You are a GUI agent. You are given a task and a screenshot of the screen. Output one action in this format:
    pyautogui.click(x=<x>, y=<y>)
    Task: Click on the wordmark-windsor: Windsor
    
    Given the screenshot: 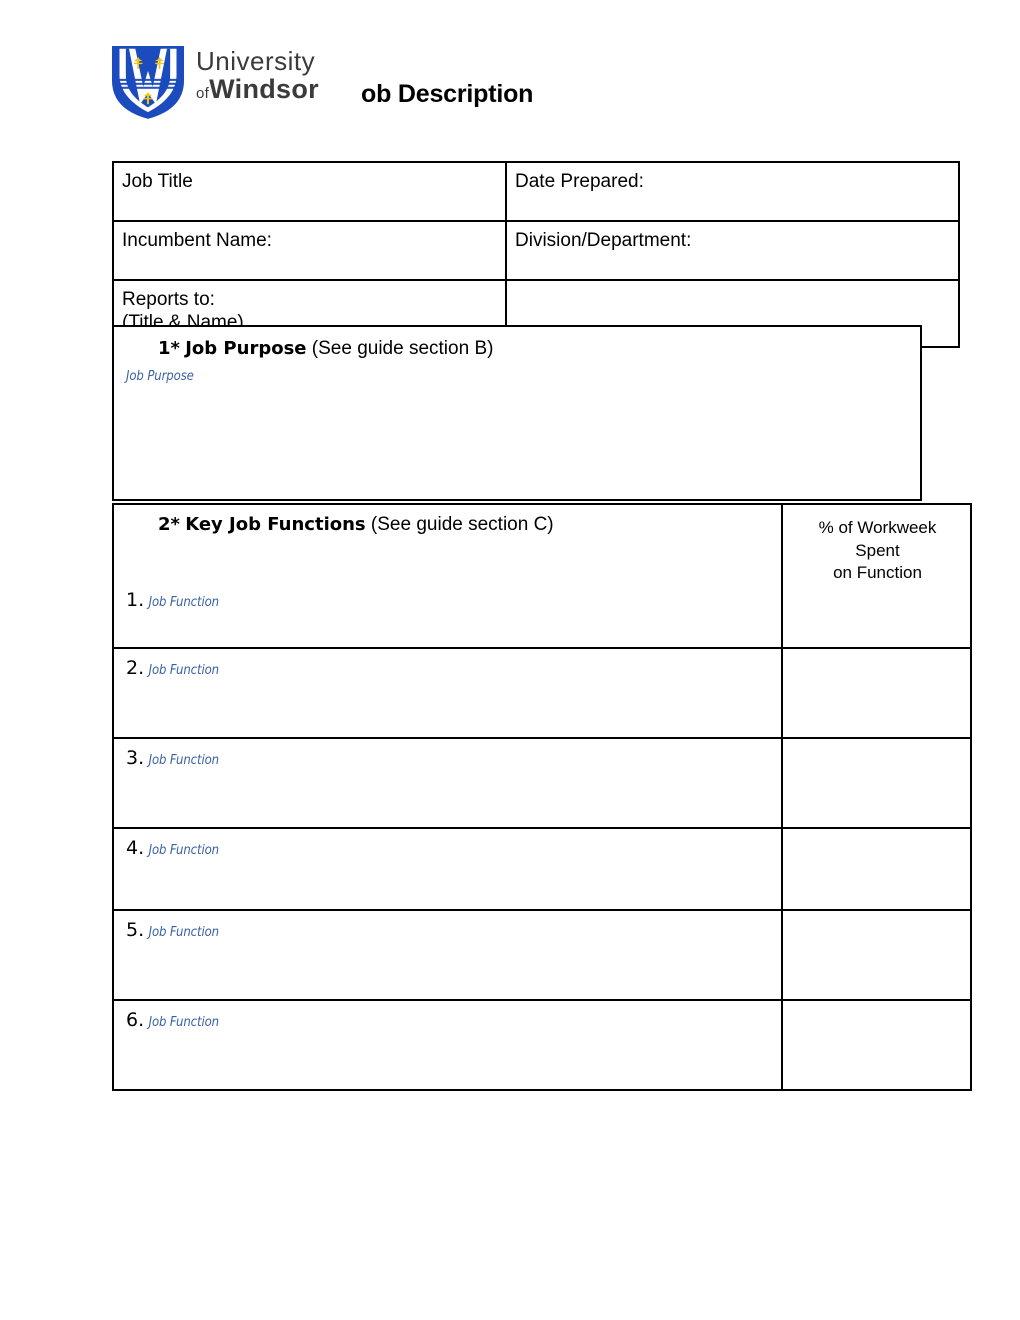 What is the action you would take?
    pyautogui.click(x=264, y=89)
    